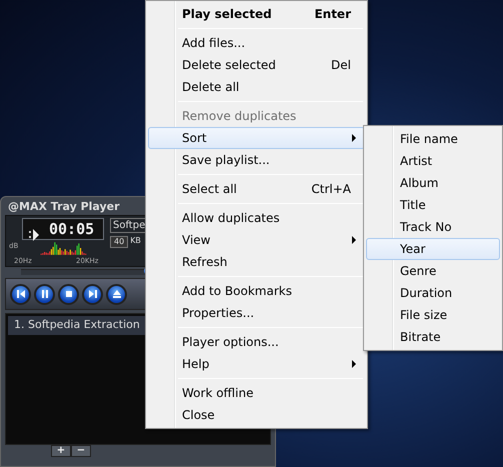  What do you see at coordinates (68, 294) in the screenshot?
I see `stop-button` at bounding box center [68, 294].